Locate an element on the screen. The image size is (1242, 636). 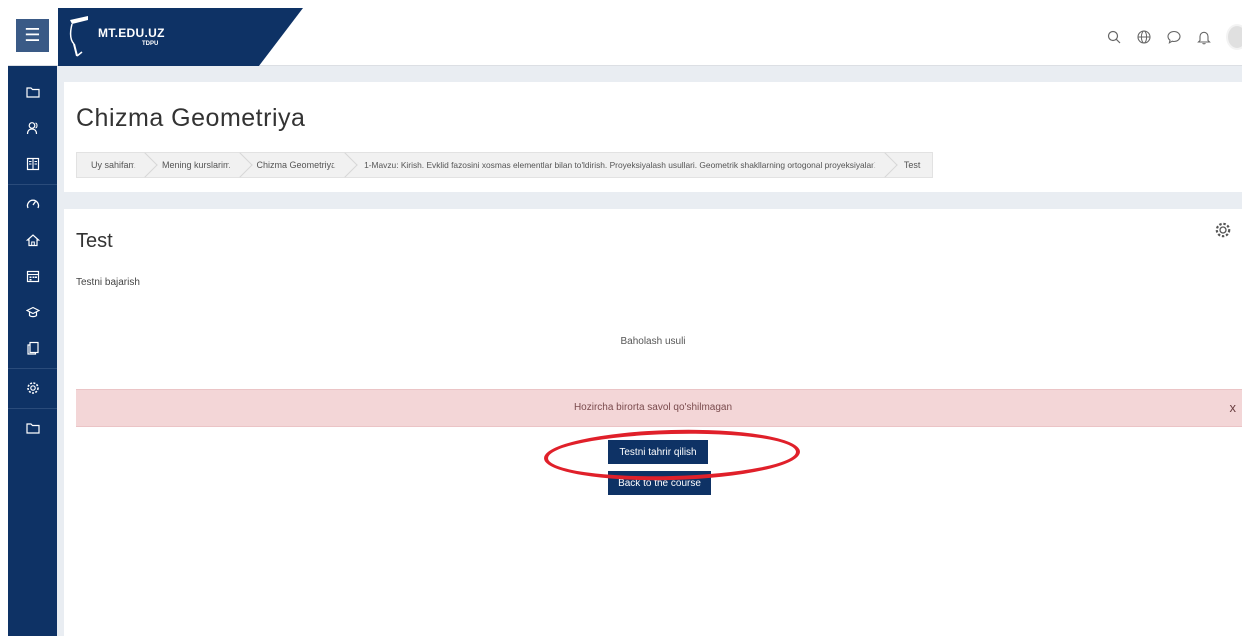
globe-icon is located at coordinates (1144, 37).